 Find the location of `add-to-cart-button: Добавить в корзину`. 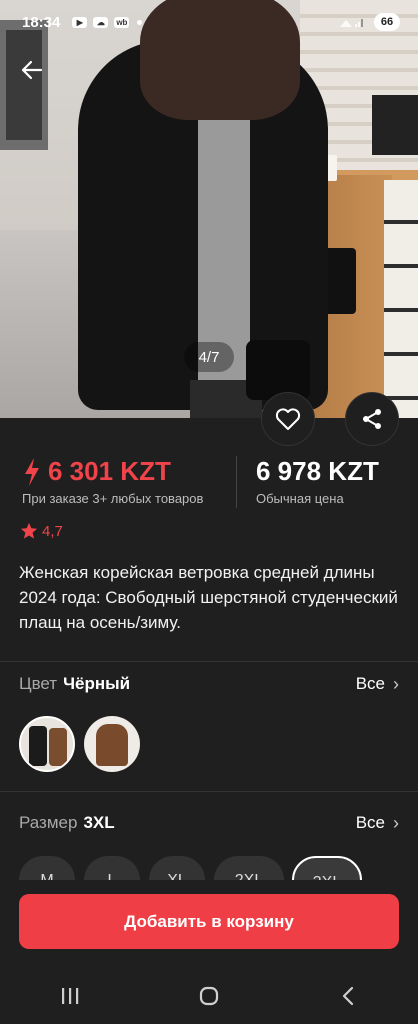

add-to-cart-button: Добавить в корзину is located at coordinates (209, 921).